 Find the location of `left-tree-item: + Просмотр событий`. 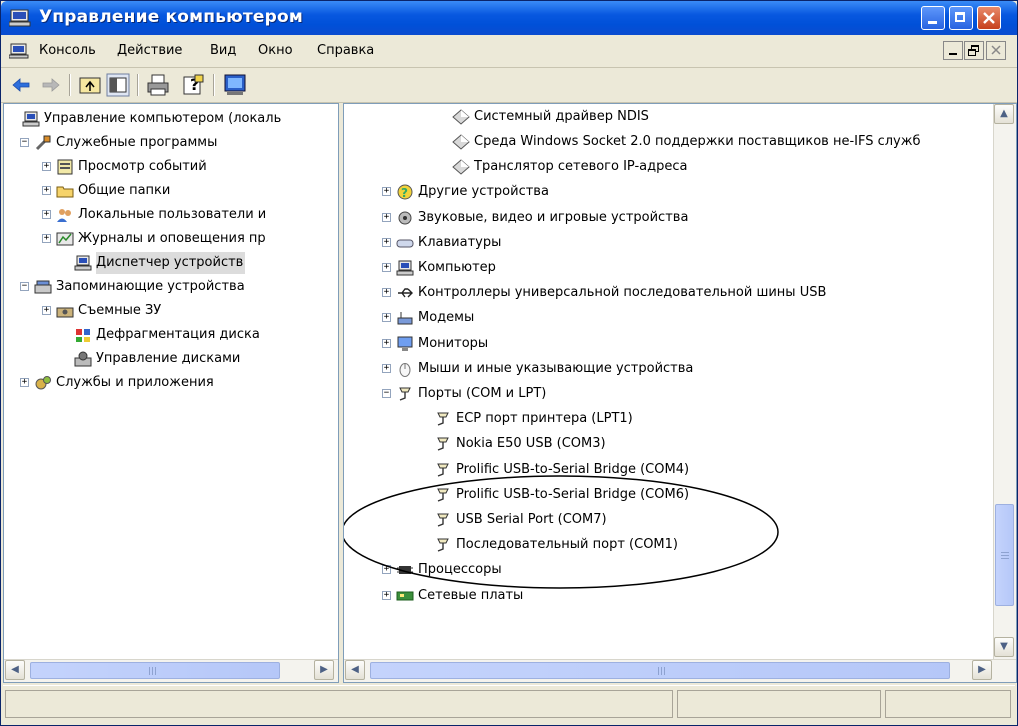

left-tree-item: + Просмотр событий is located at coordinates (171, 167).